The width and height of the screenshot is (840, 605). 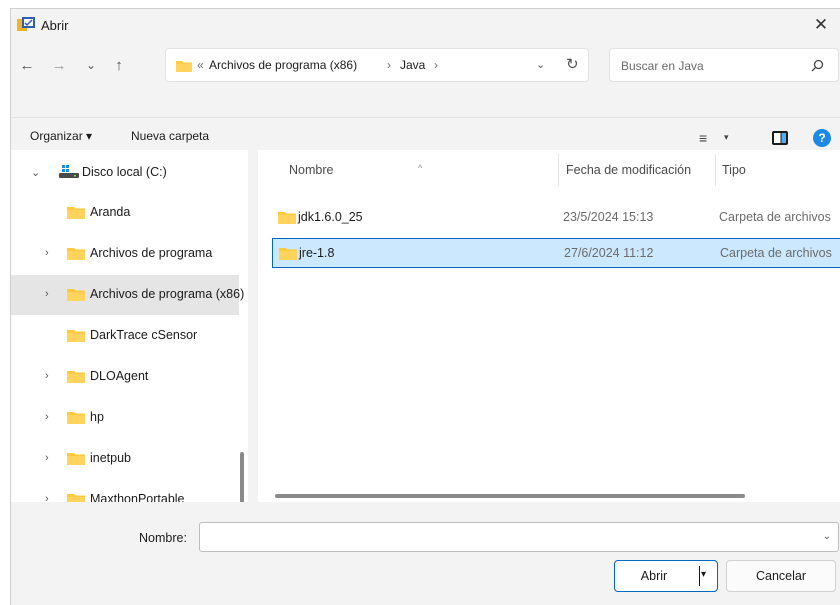 What do you see at coordinates (200, 65) in the screenshot?
I see `breadcrumb-overflow-icon: «` at bounding box center [200, 65].